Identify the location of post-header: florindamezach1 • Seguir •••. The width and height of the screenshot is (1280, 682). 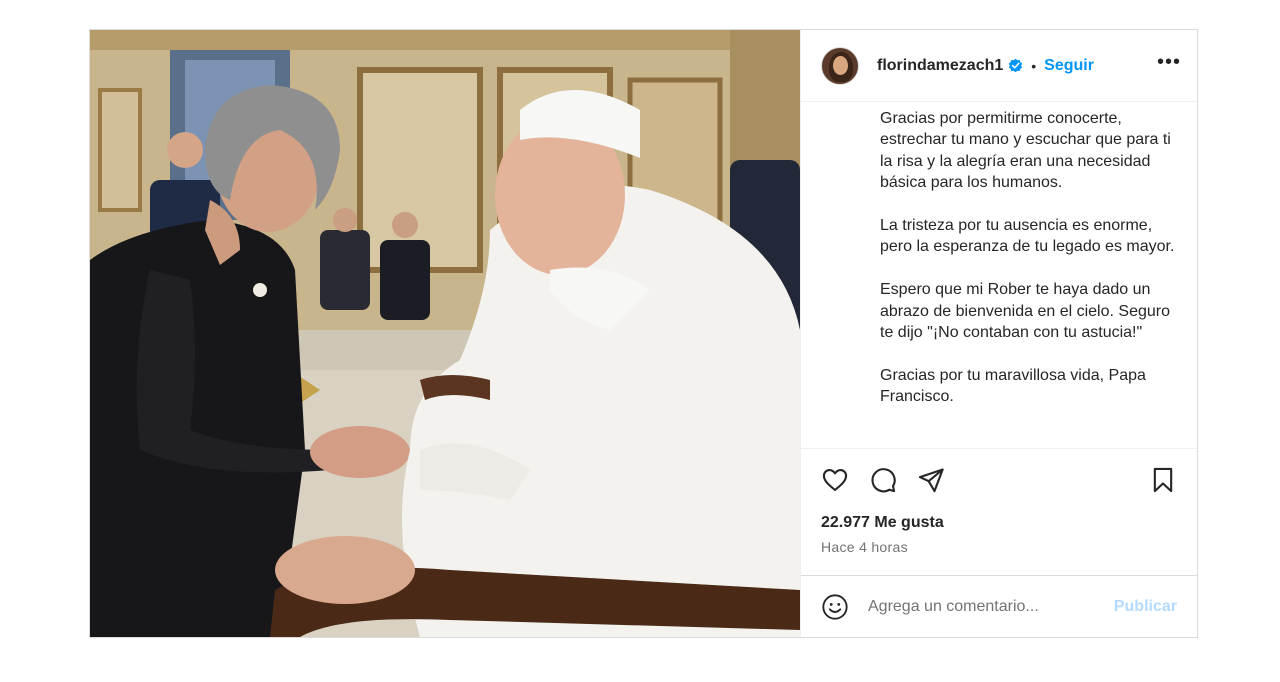
(999, 66).